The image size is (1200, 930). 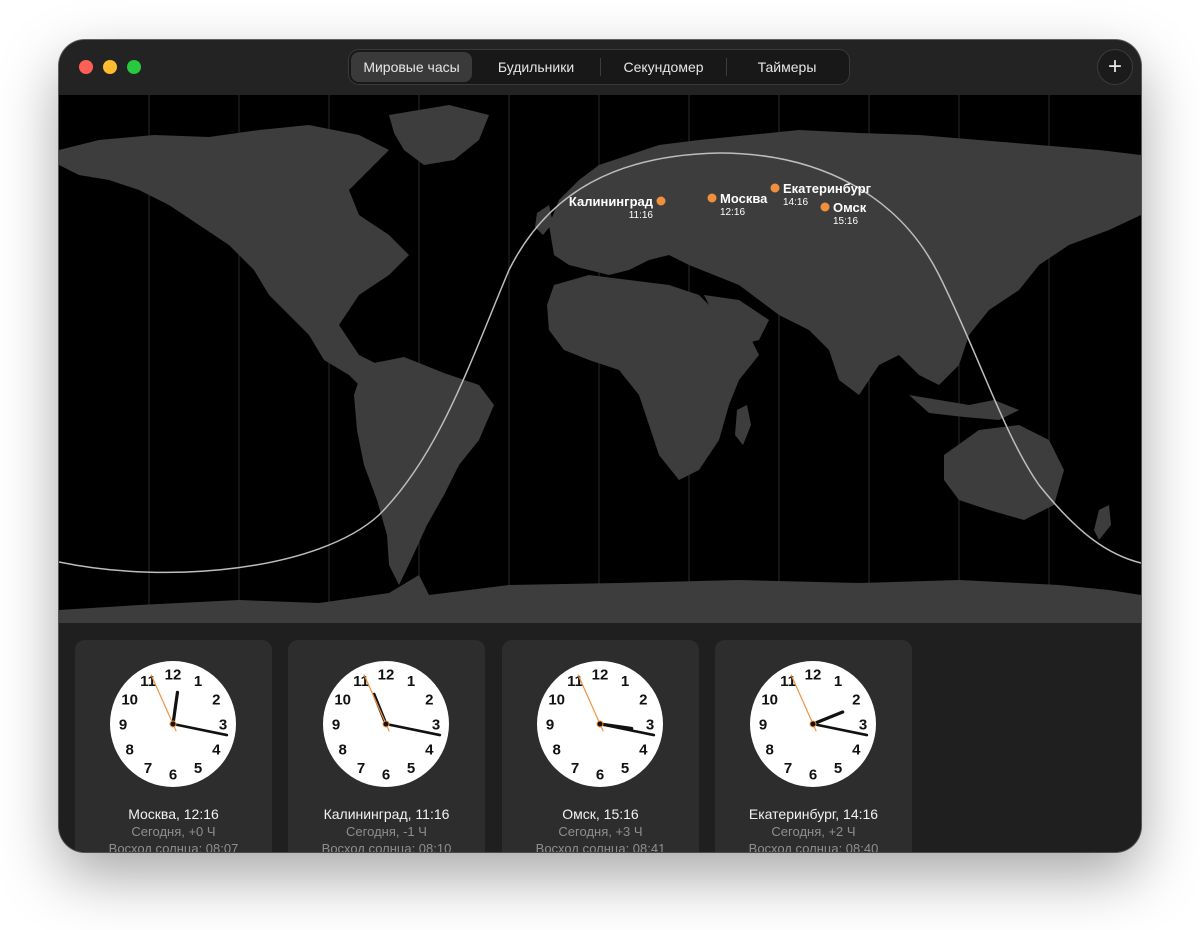 What do you see at coordinates (813, 814) in the screenshot?
I see `clock-city-time: Екатеринбург, 14:16` at bounding box center [813, 814].